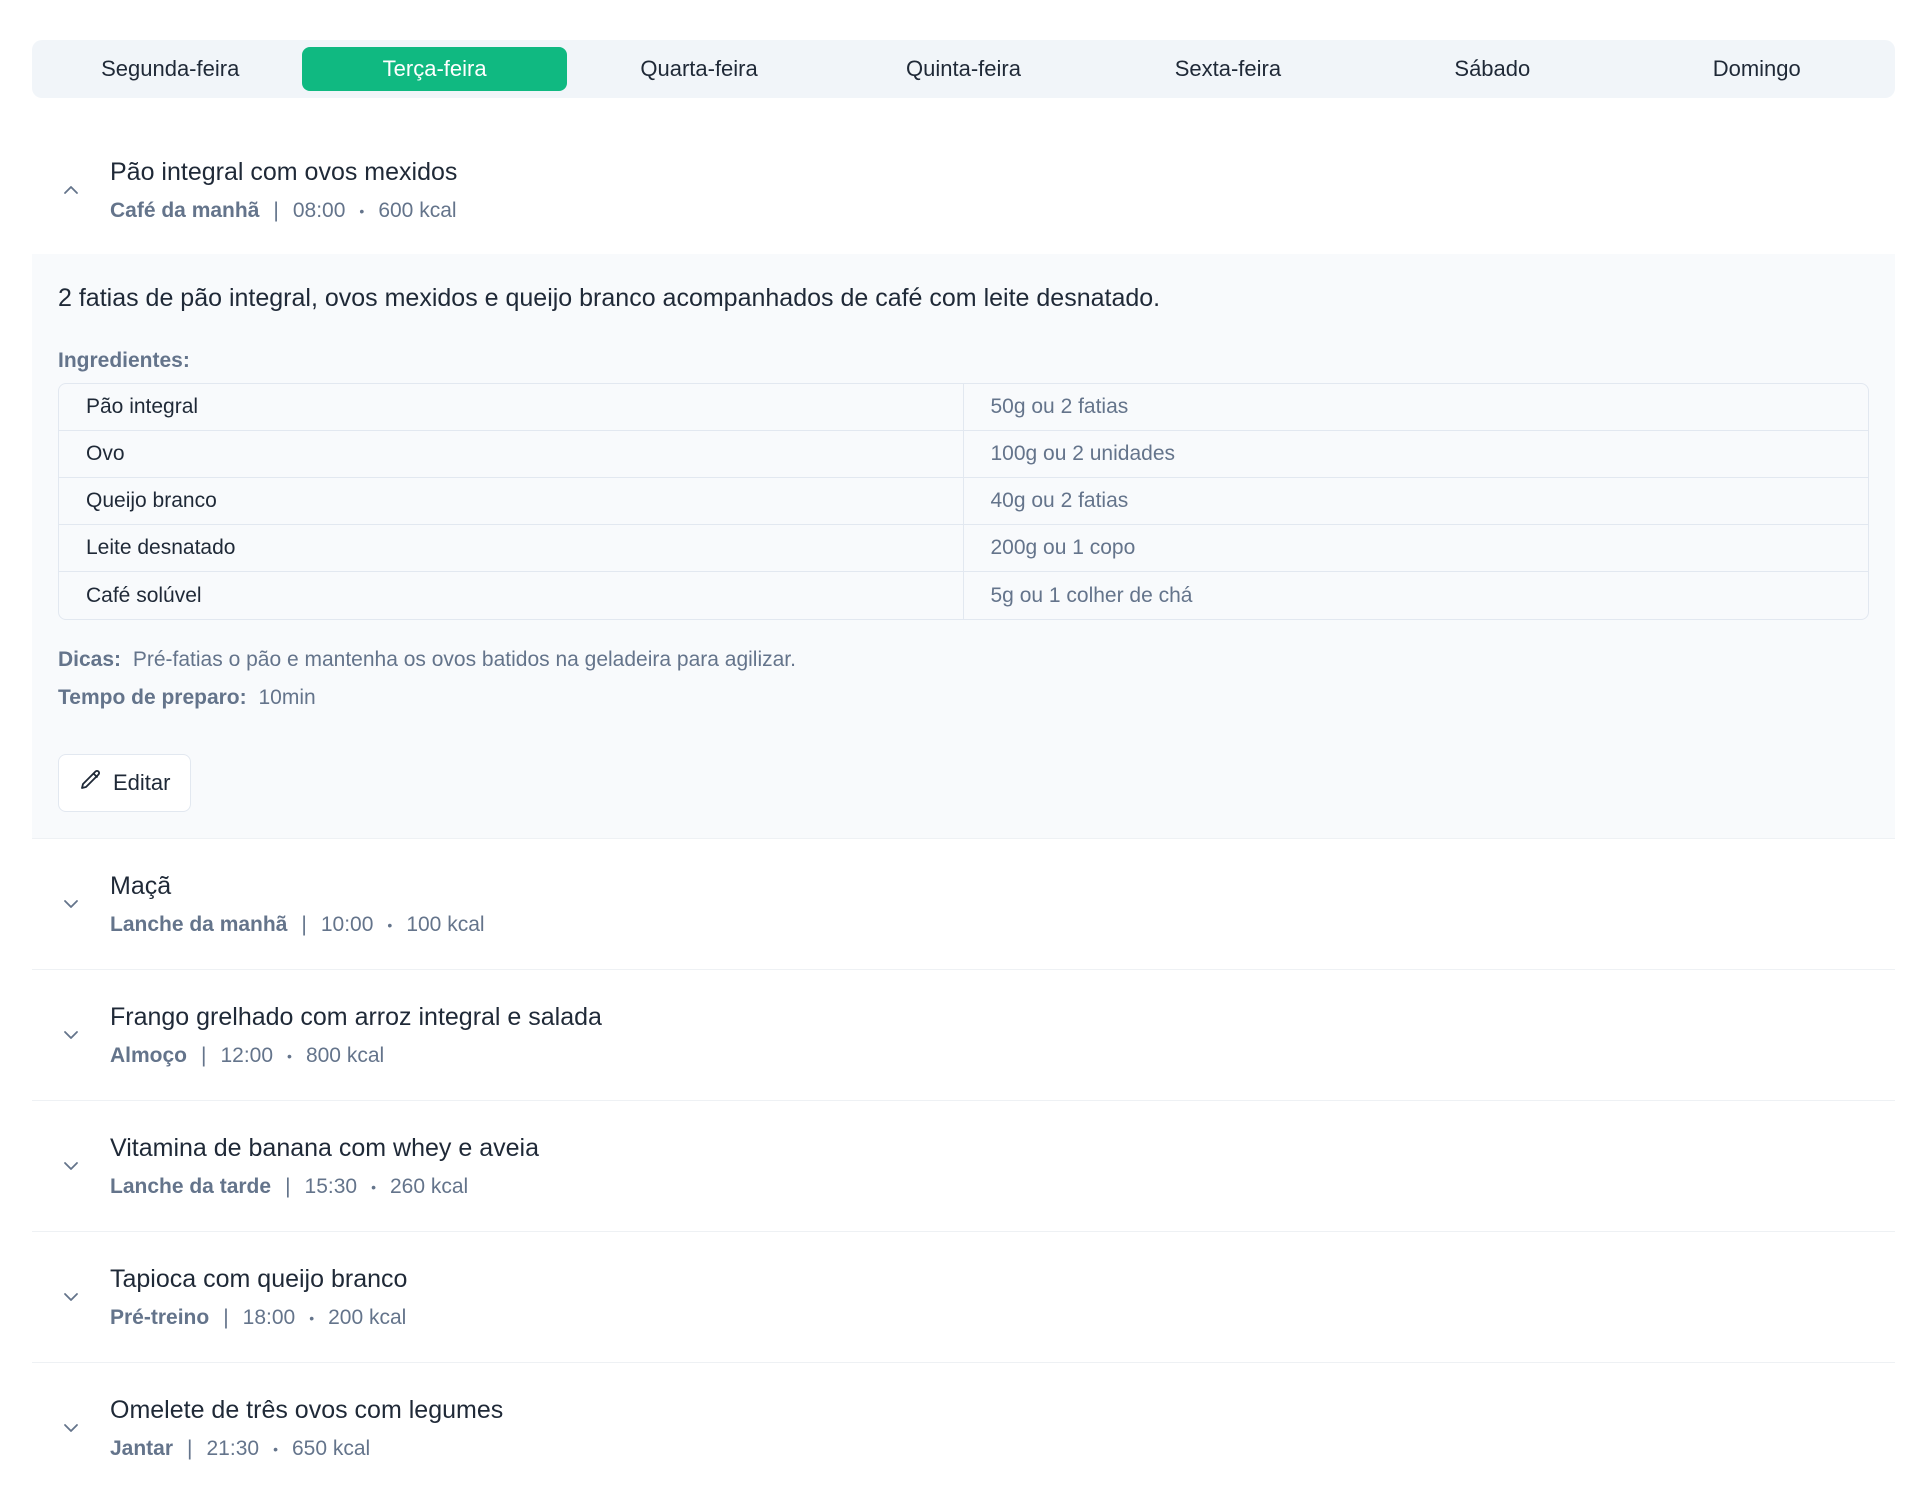 Image resolution: width=1920 pixels, height=1500 pixels. I want to click on ingredient-qty: 5g ou 1 colher de chá, so click(1091, 595).